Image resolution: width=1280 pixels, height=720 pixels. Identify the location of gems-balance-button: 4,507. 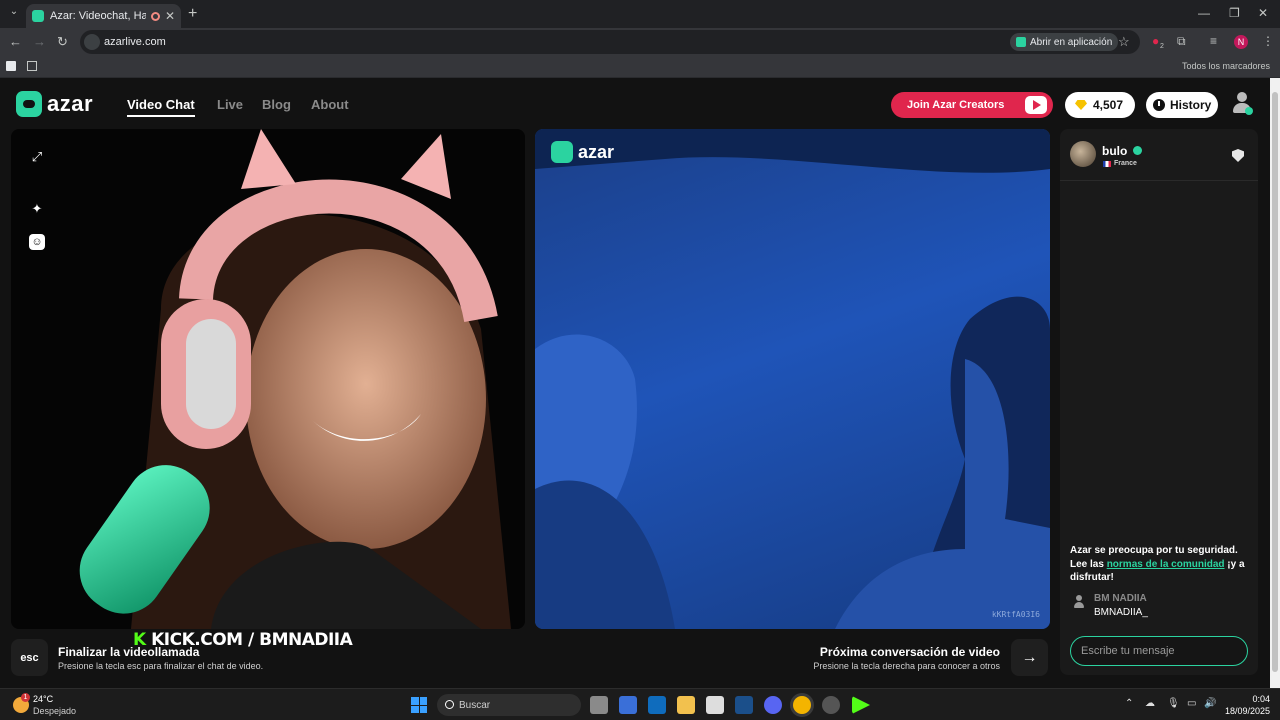
(1100, 105).